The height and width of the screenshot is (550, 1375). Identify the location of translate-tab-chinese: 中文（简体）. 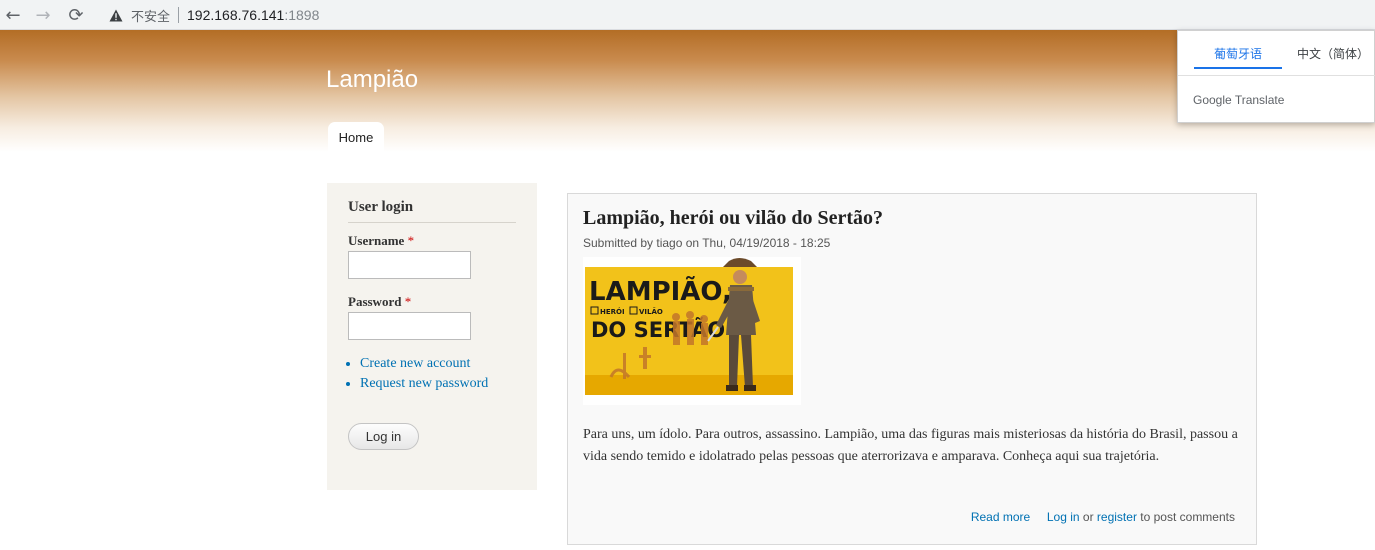
(1332, 53).